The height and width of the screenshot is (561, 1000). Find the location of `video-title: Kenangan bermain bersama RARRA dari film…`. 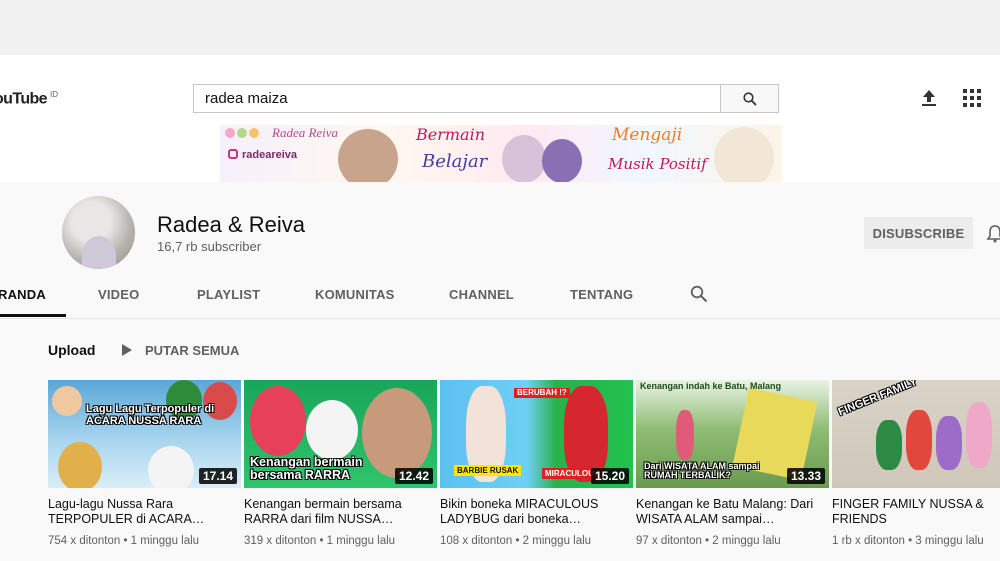

video-title: Kenangan bermain bersama RARRA dari film… is located at coordinates (340, 512).